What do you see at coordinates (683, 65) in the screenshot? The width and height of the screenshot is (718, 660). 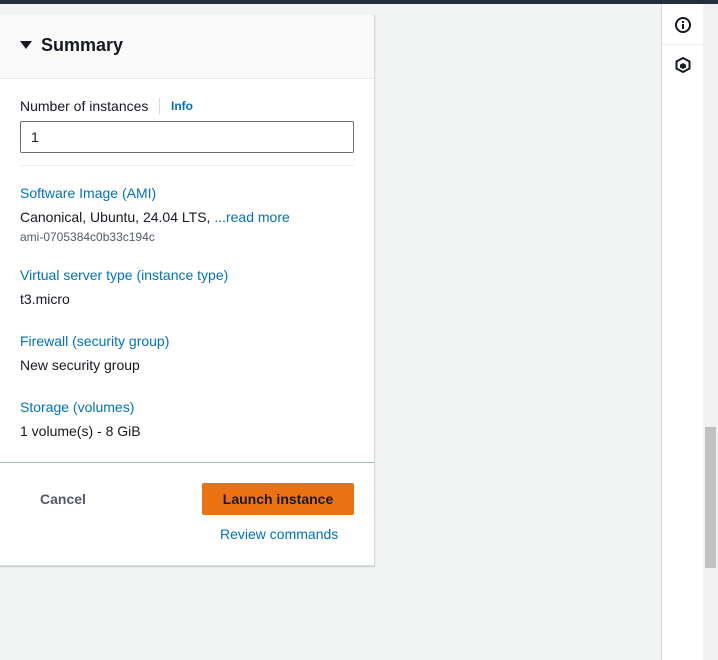 I see `cube-icon` at bounding box center [683, 65].